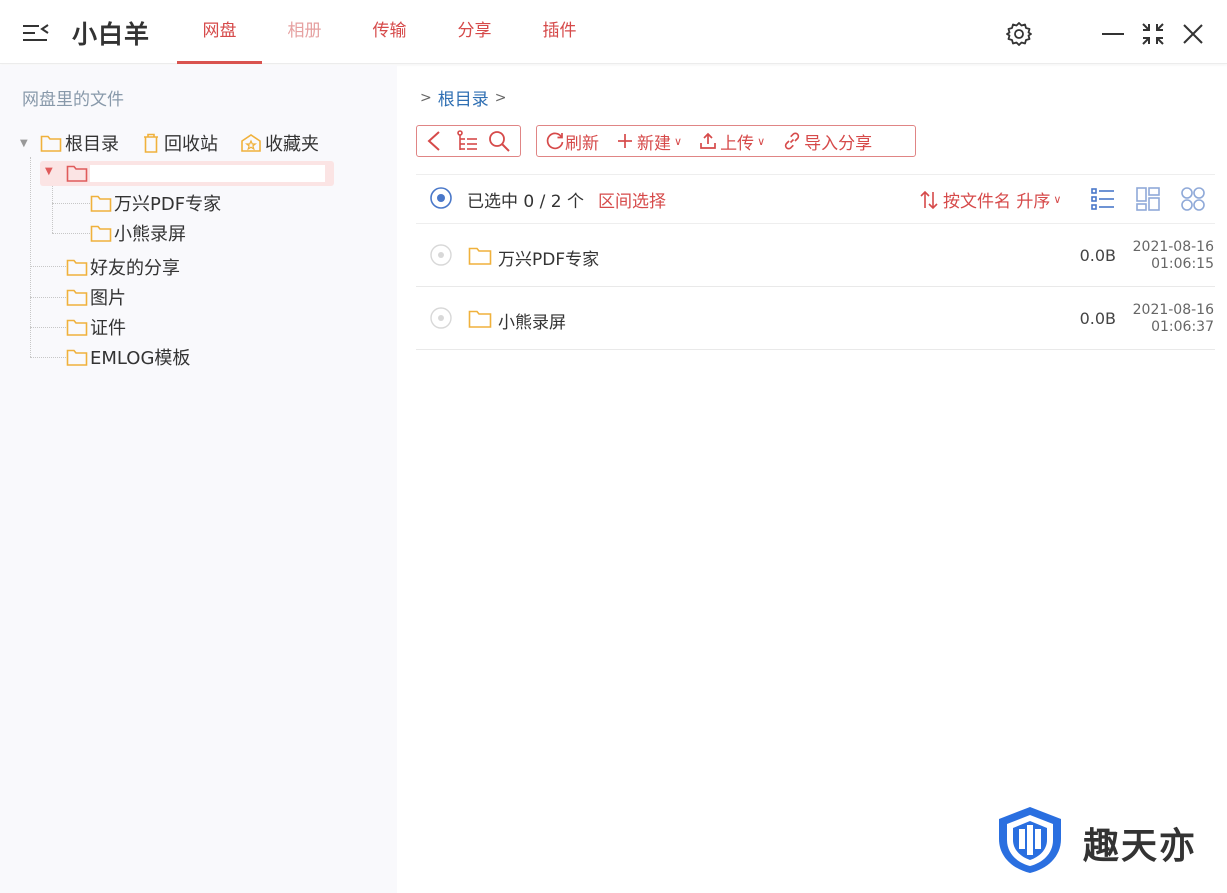 This screenshot has width=1227, height=893. I want to click on node-root: 根目录, so click(79, 143).